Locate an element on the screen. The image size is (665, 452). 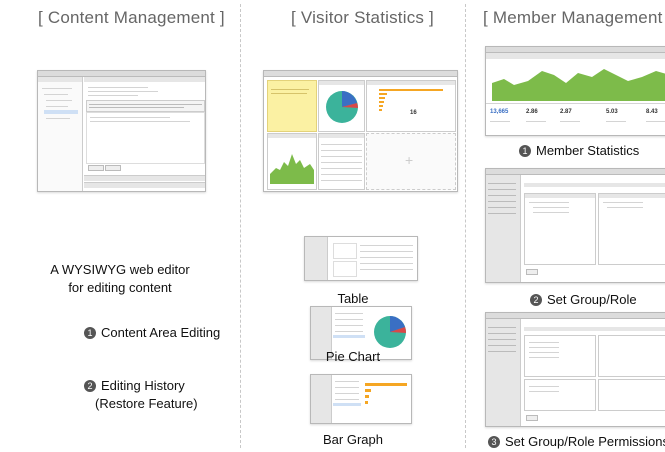
stat-value-3: 2.87 is located at coordinates (566, 112).